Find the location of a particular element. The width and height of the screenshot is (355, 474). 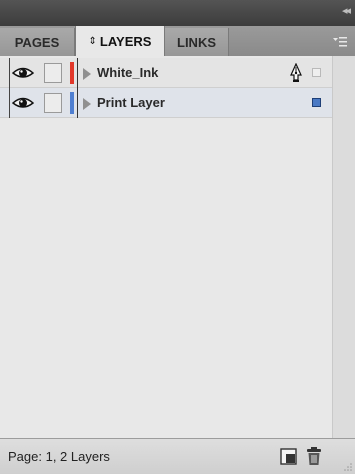

sort-arrows-icon: ⇕ is located at coordinates (92, 41).